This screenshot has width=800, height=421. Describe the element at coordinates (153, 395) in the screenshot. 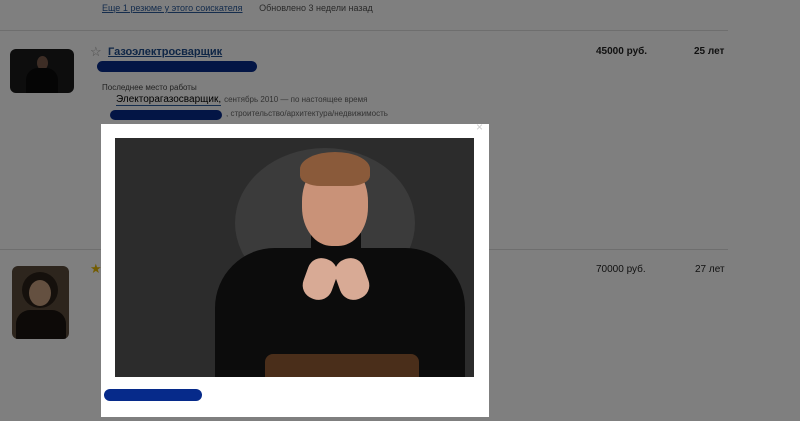

I see `redacted-caption` at that location.